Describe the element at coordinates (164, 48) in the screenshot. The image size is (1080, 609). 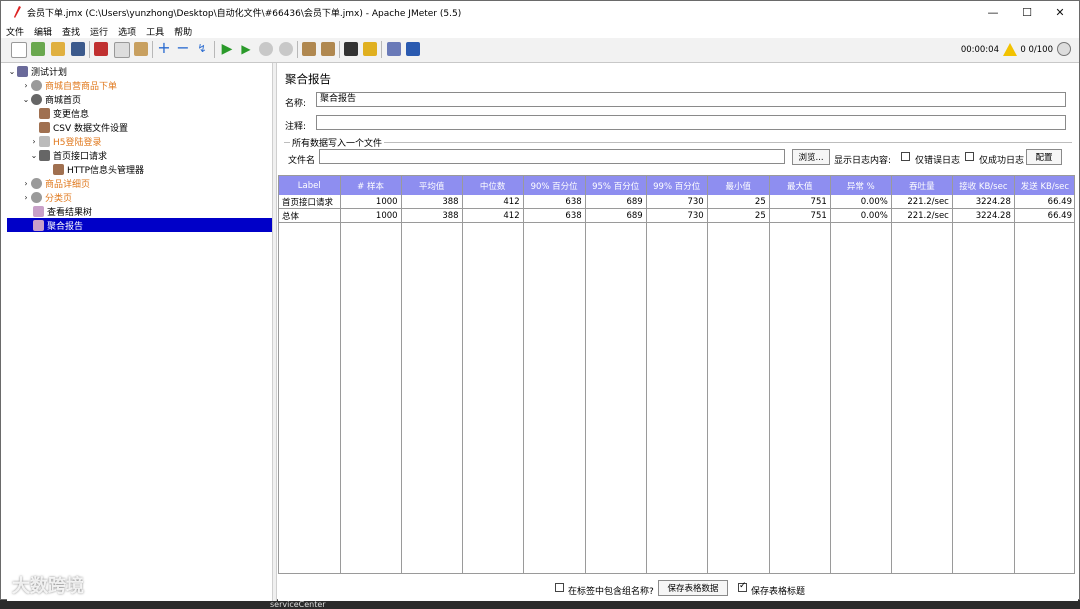
I see `expand-icon: +` at that location.